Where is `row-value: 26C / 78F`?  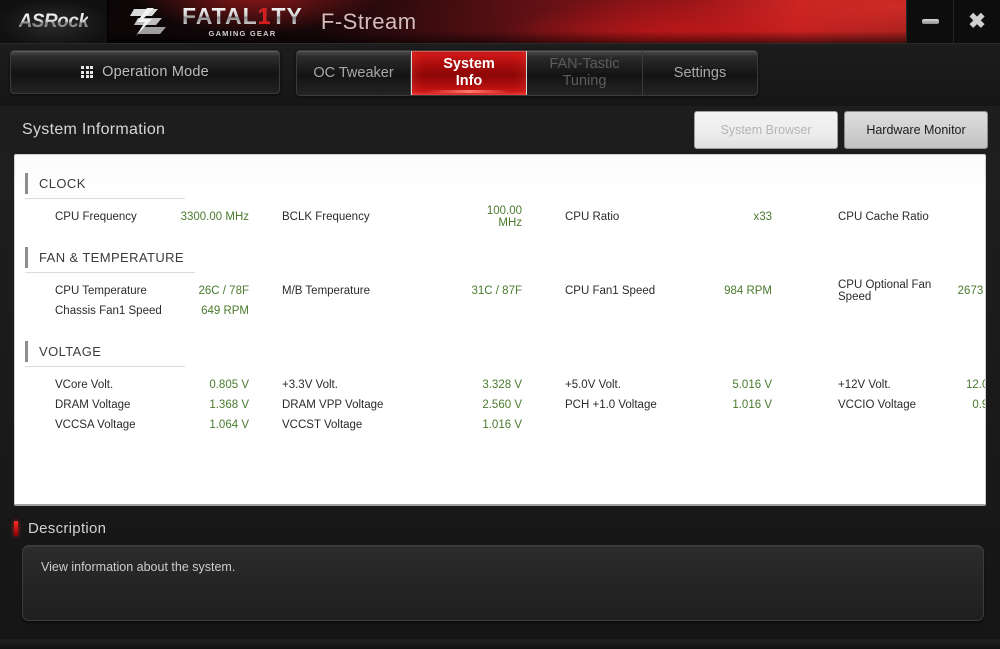 row-value: 26C / 78F is located at coordinates (224, 291).